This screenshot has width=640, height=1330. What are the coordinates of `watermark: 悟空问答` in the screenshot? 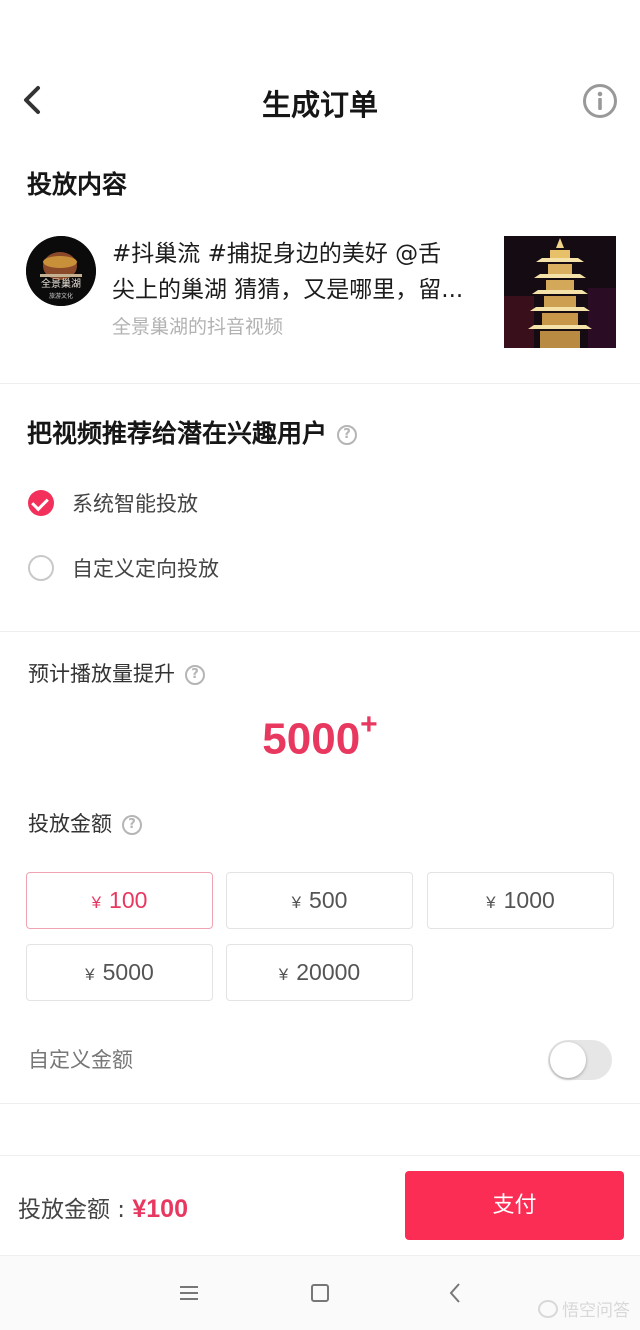 It's located at (584, 1308).